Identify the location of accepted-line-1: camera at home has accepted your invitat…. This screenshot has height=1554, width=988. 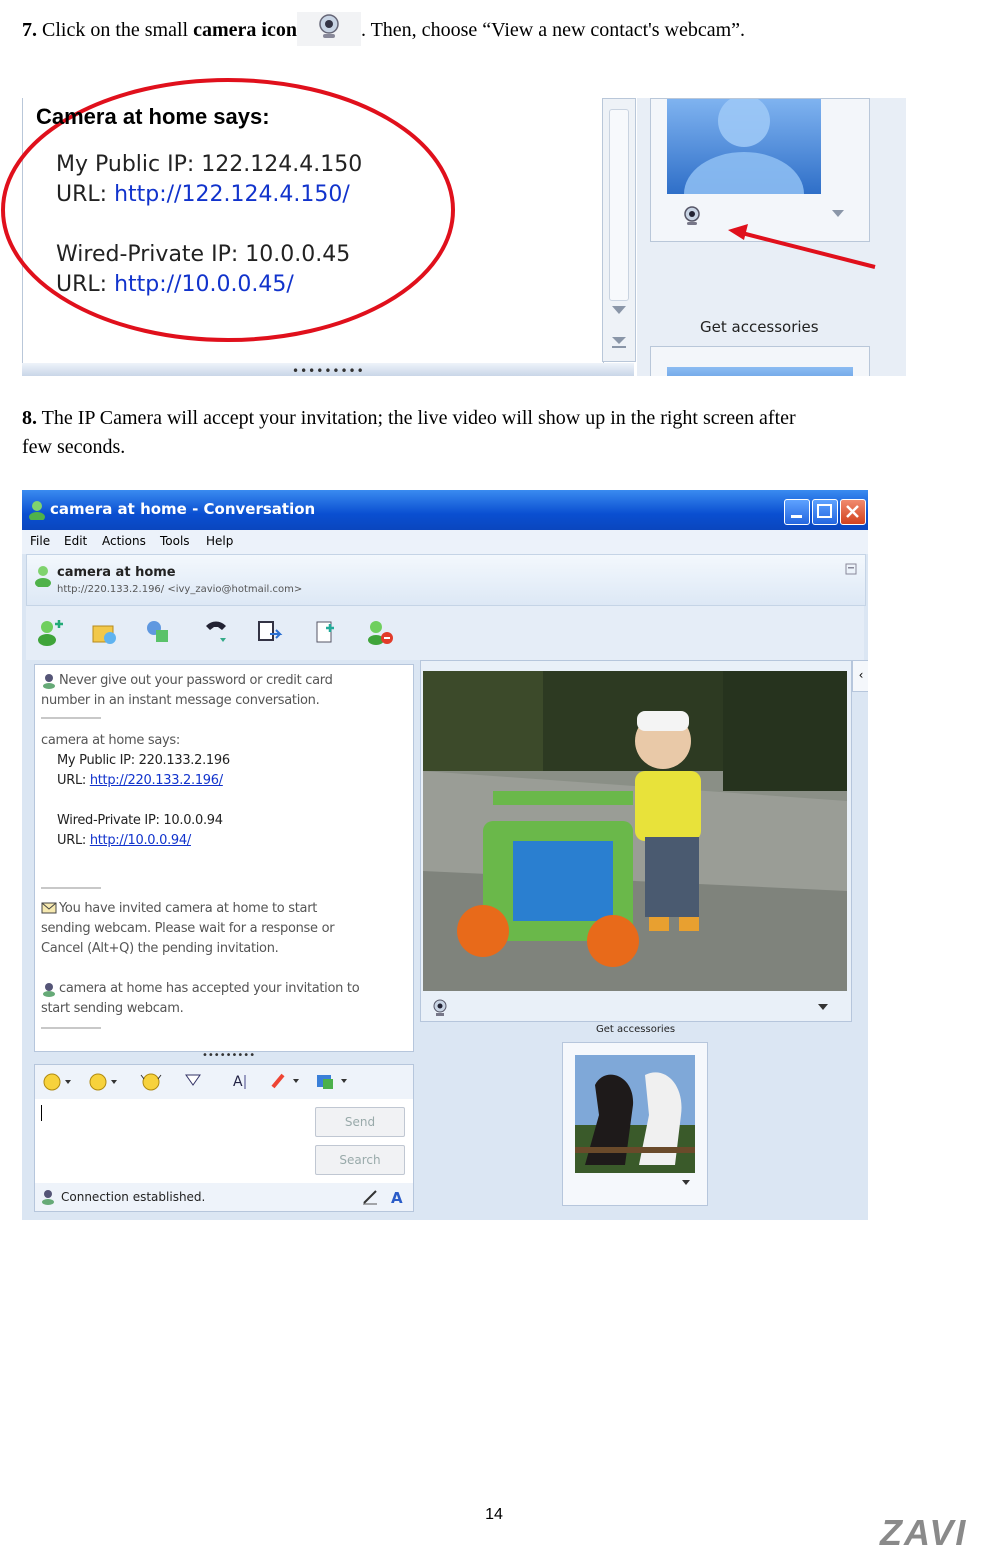
(209, 988).